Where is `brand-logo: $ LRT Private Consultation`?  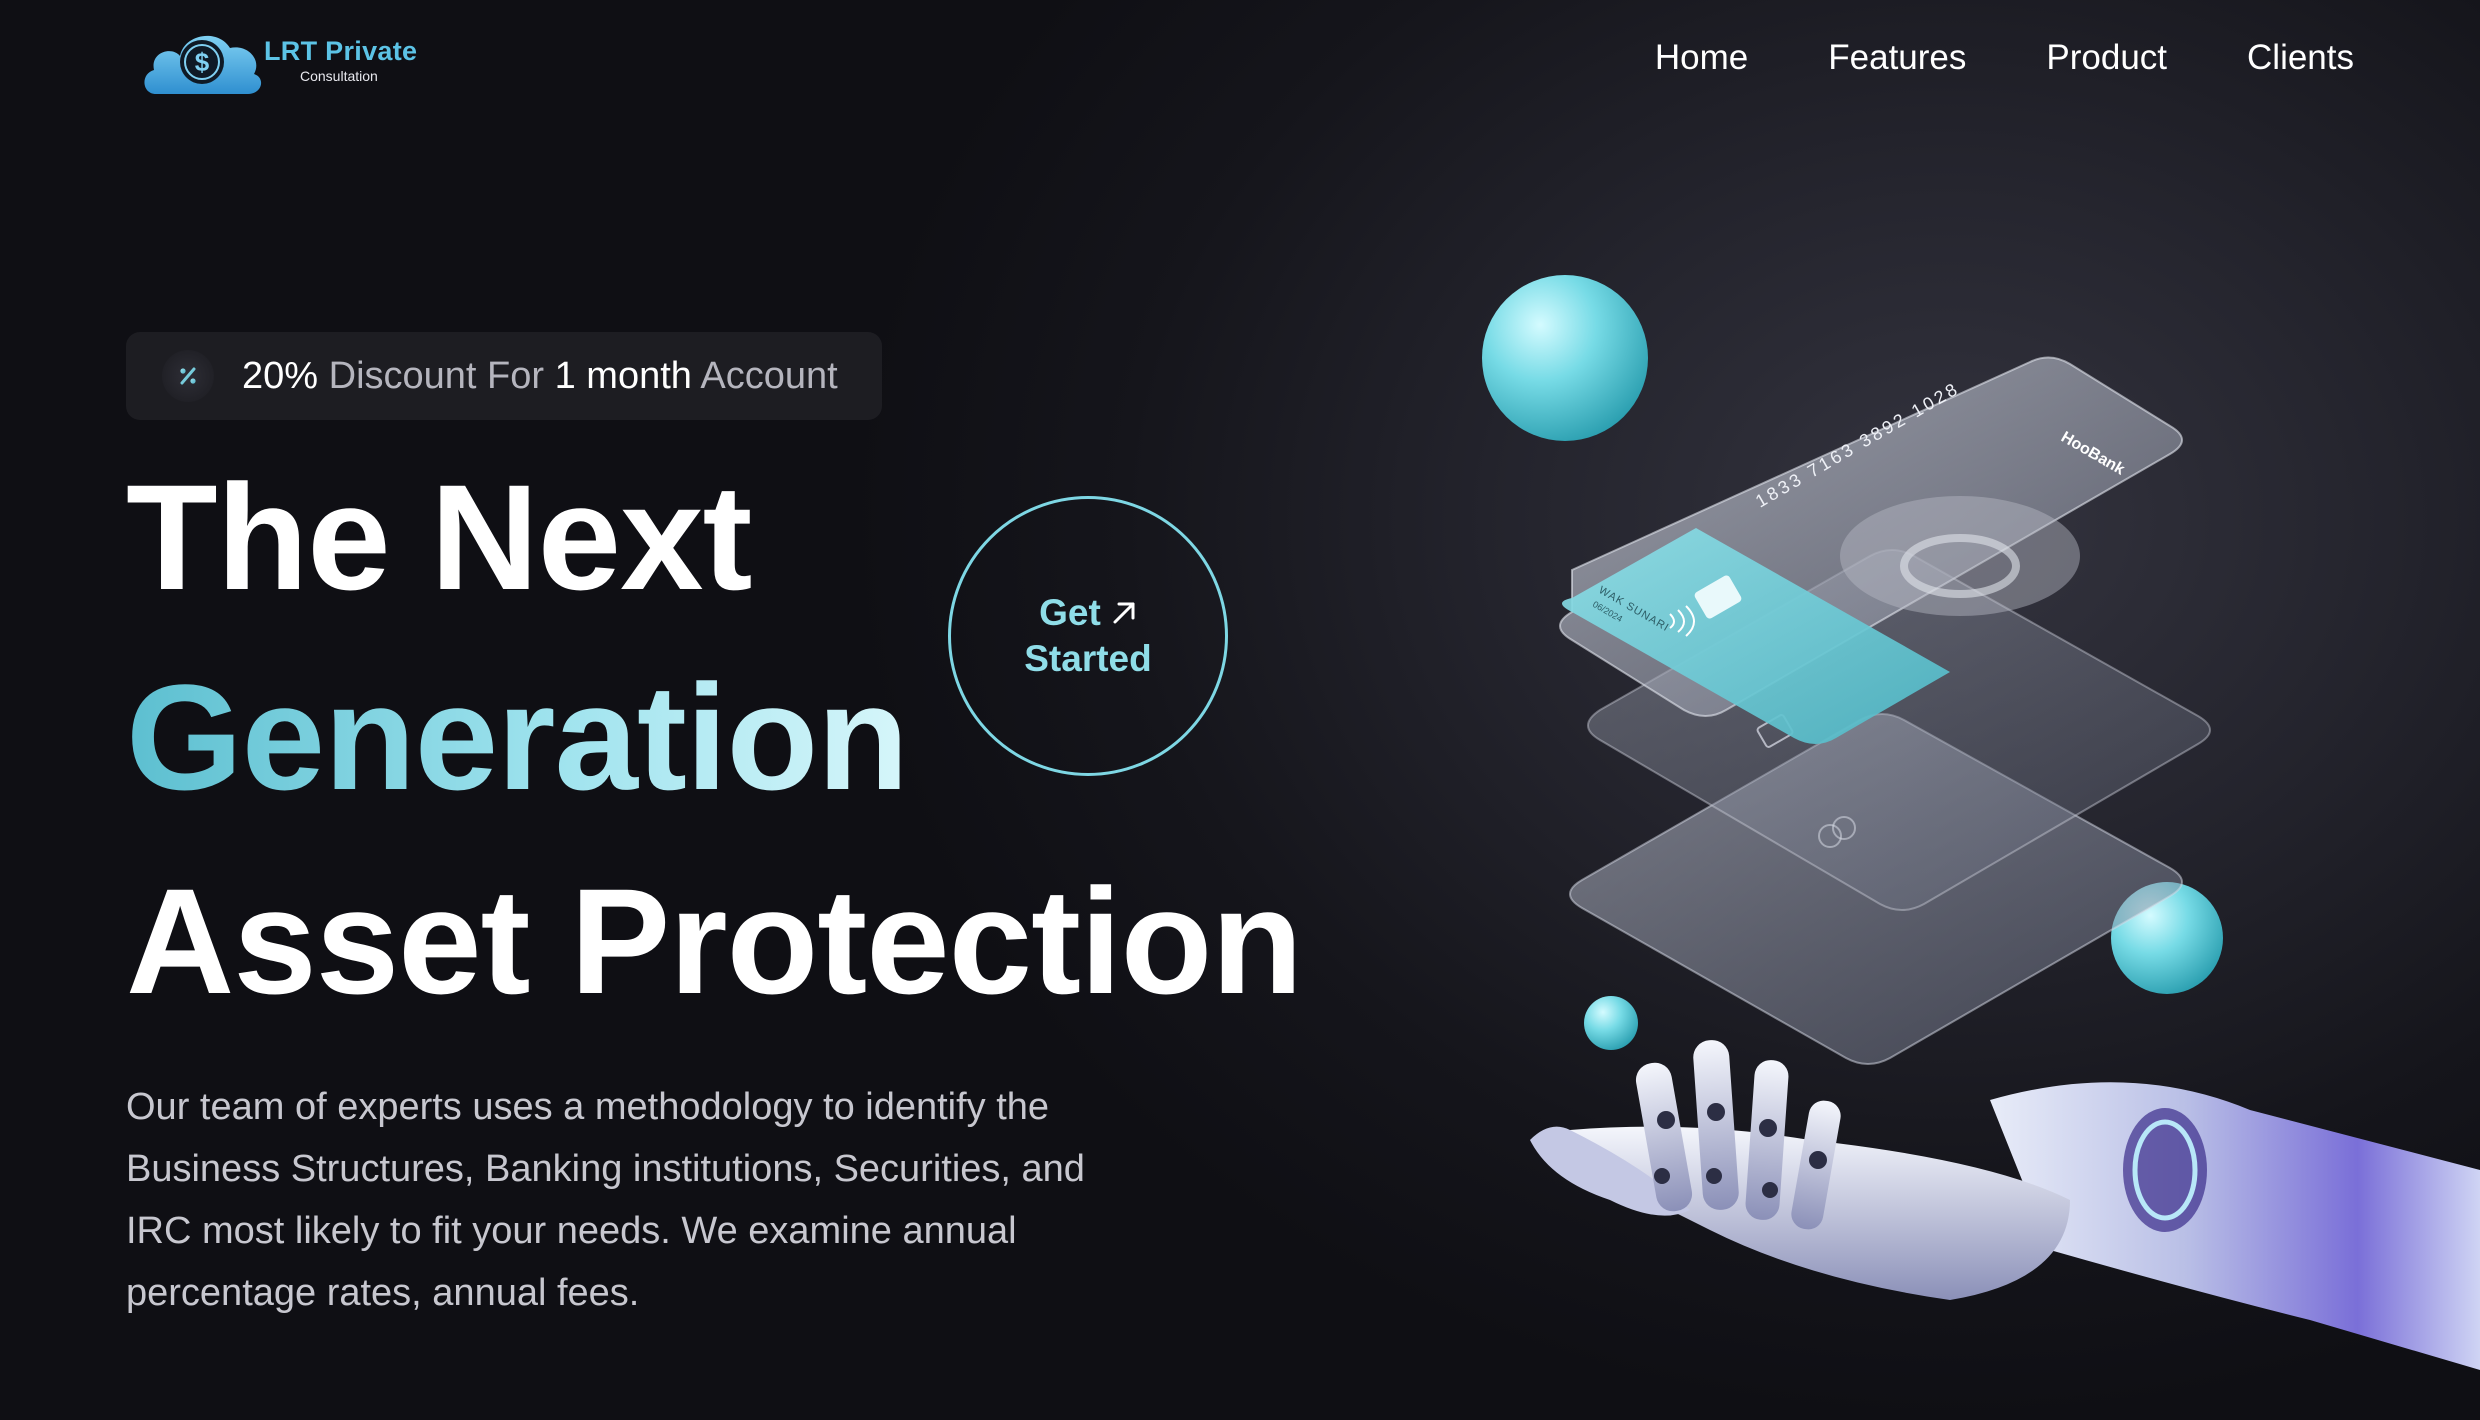 brand-logo: $ LRT Private Consultation is located at coordinates (288, 62).